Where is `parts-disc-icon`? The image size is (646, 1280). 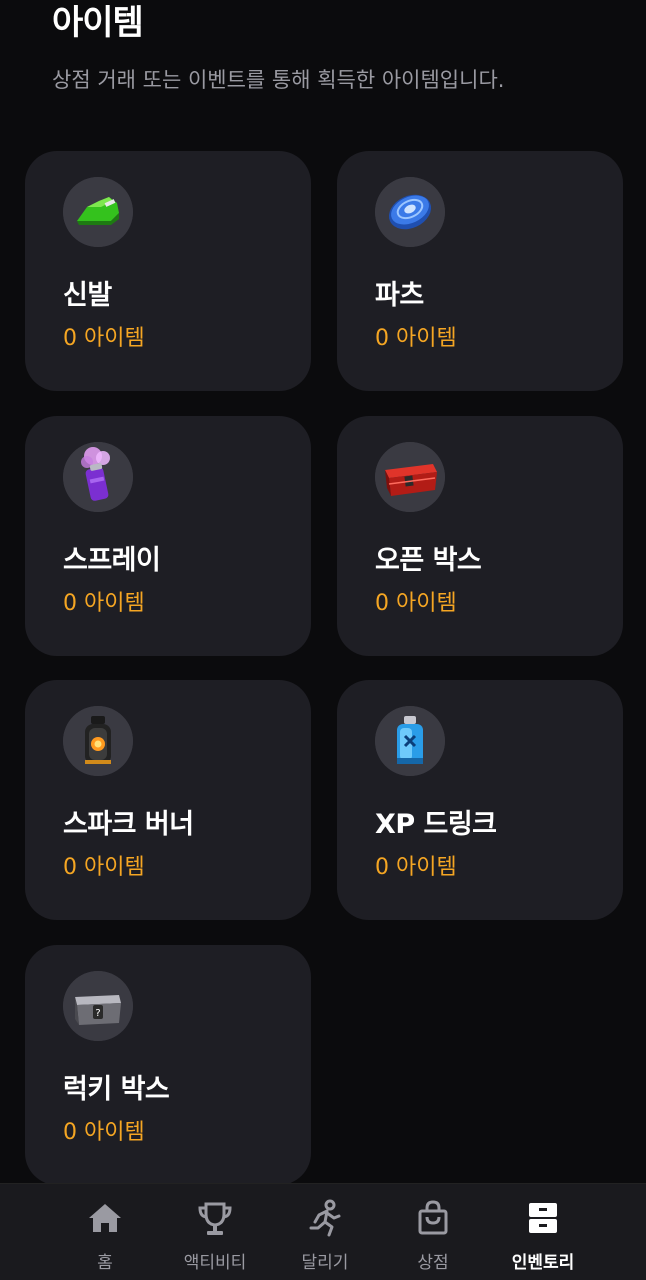 parts-disc-icon is located at coordinates (410, 212).